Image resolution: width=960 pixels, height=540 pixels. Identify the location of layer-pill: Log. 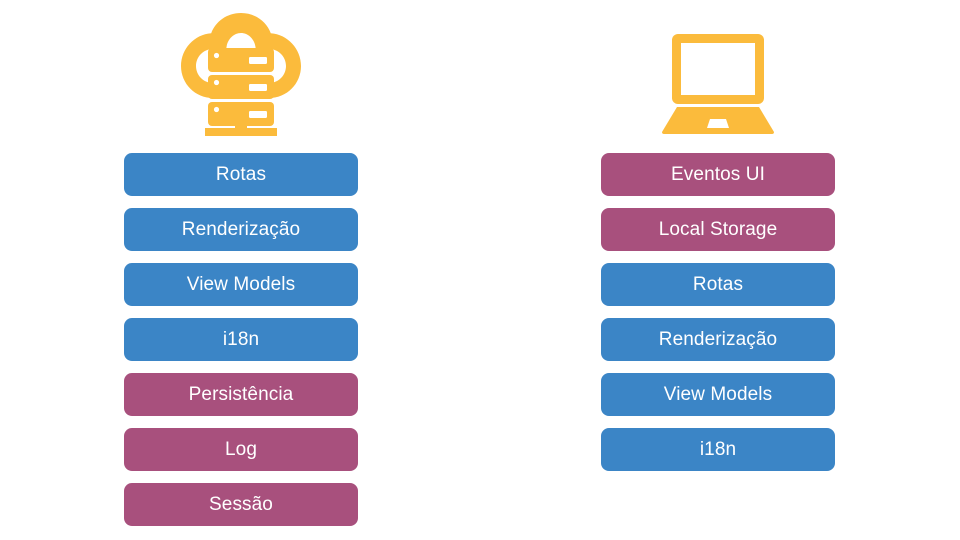
(241, 449).